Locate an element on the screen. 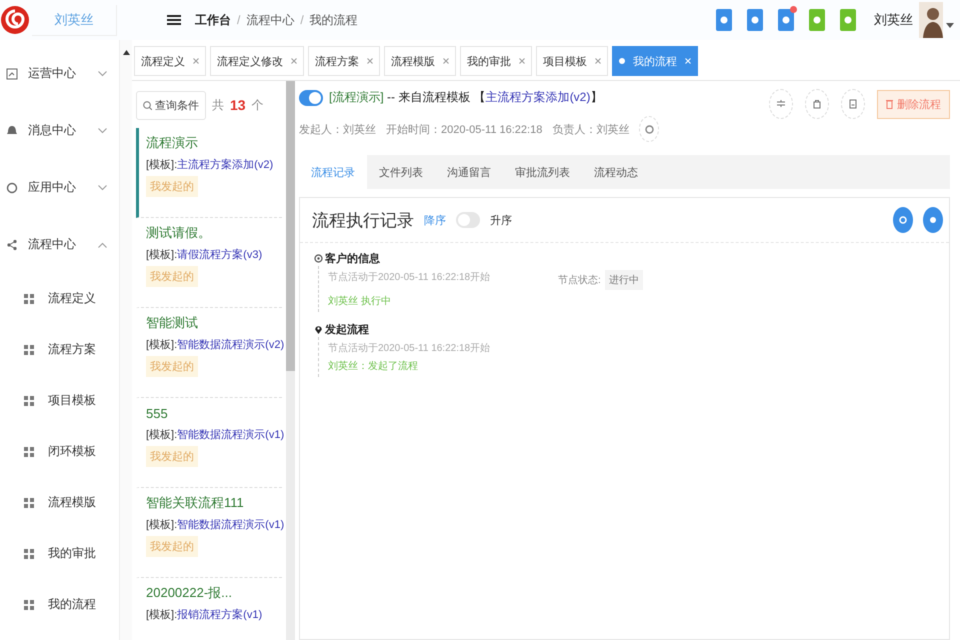  breadcrumb-item: 我的流程 is located at coordinates (334, 20).